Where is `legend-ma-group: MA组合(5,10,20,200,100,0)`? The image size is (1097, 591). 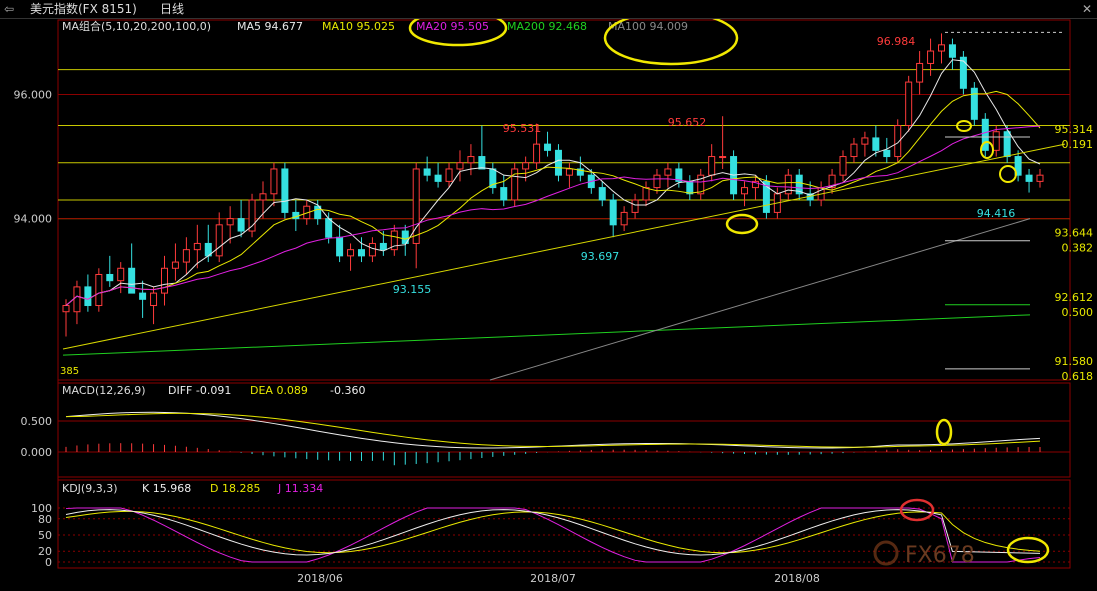 legend-ma-group: MA组合(5,10,20,200,100,0) is located at coordinates (136, 26).